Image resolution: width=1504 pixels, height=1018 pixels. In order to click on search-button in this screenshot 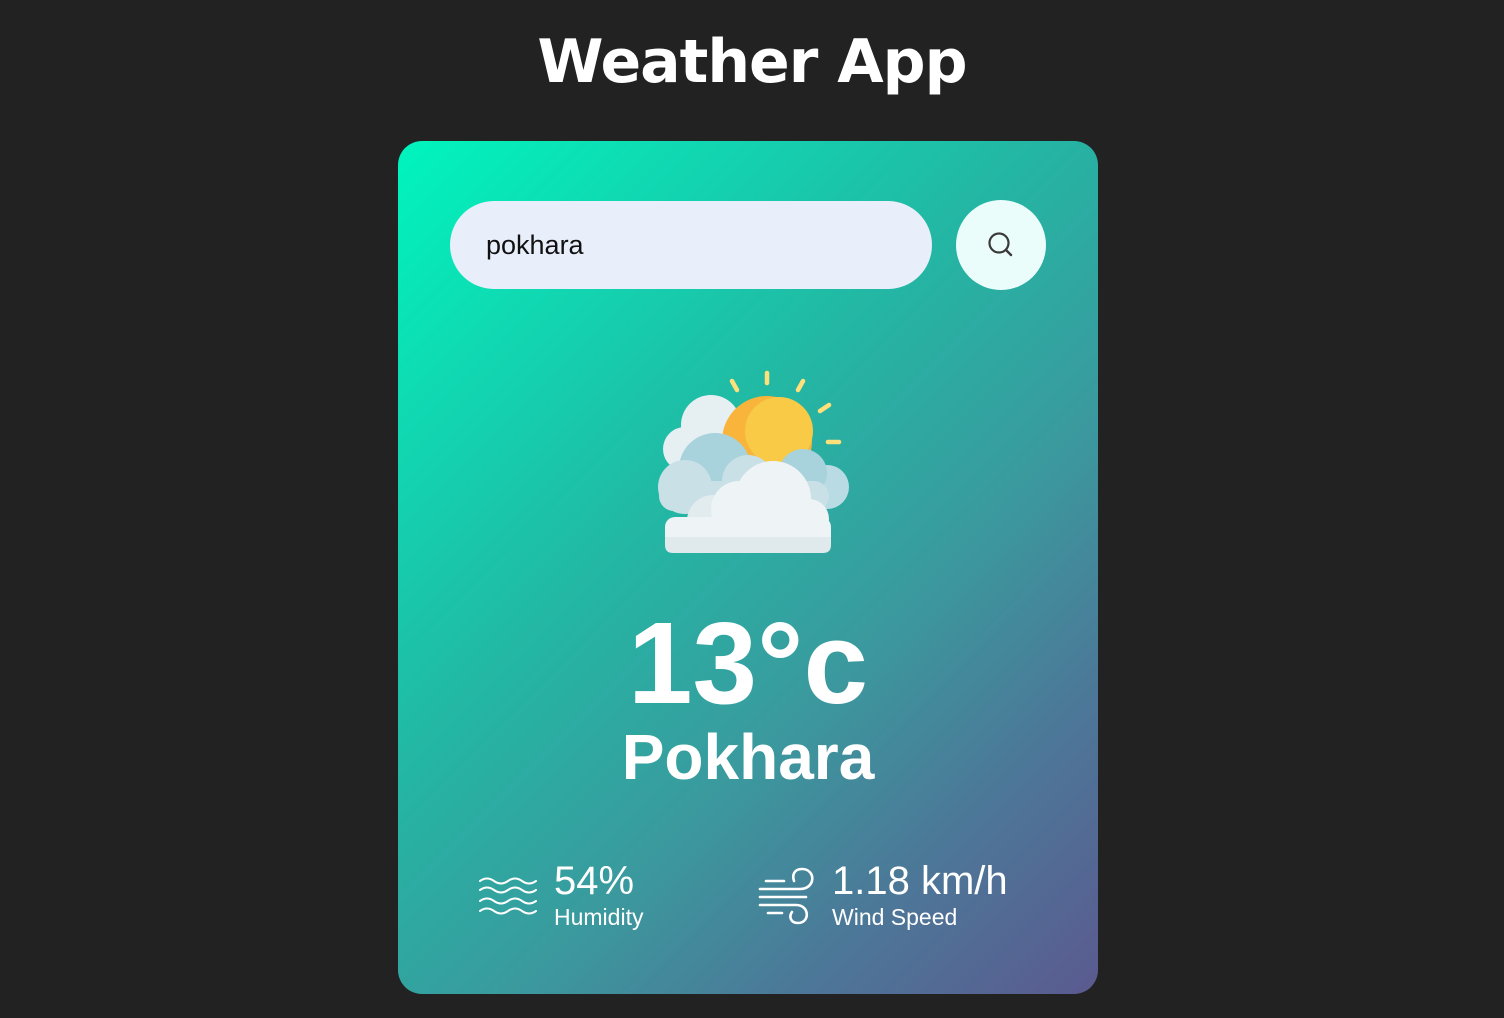, I will do `click(1001, 245)`.